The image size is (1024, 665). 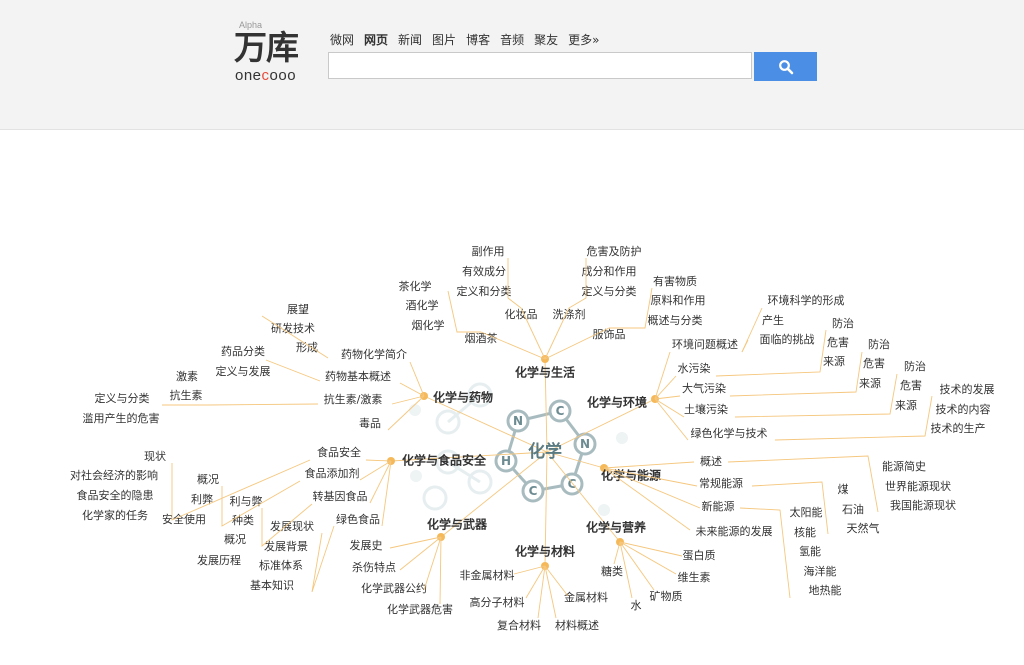 What do you see at coordinates (545, 372) in the screenshot?
I see `branch-life-label: 化学与生活` at bounding box center [545, 372].